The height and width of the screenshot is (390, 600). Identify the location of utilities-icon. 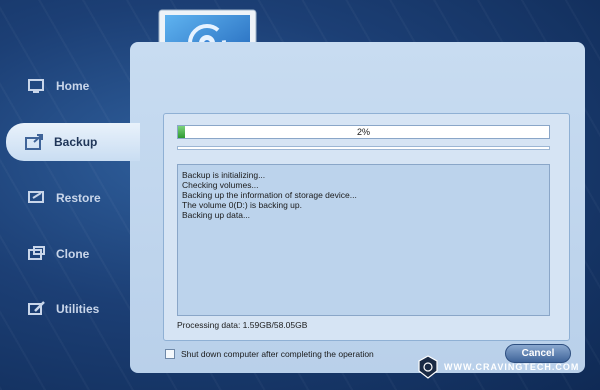
(37, 309).